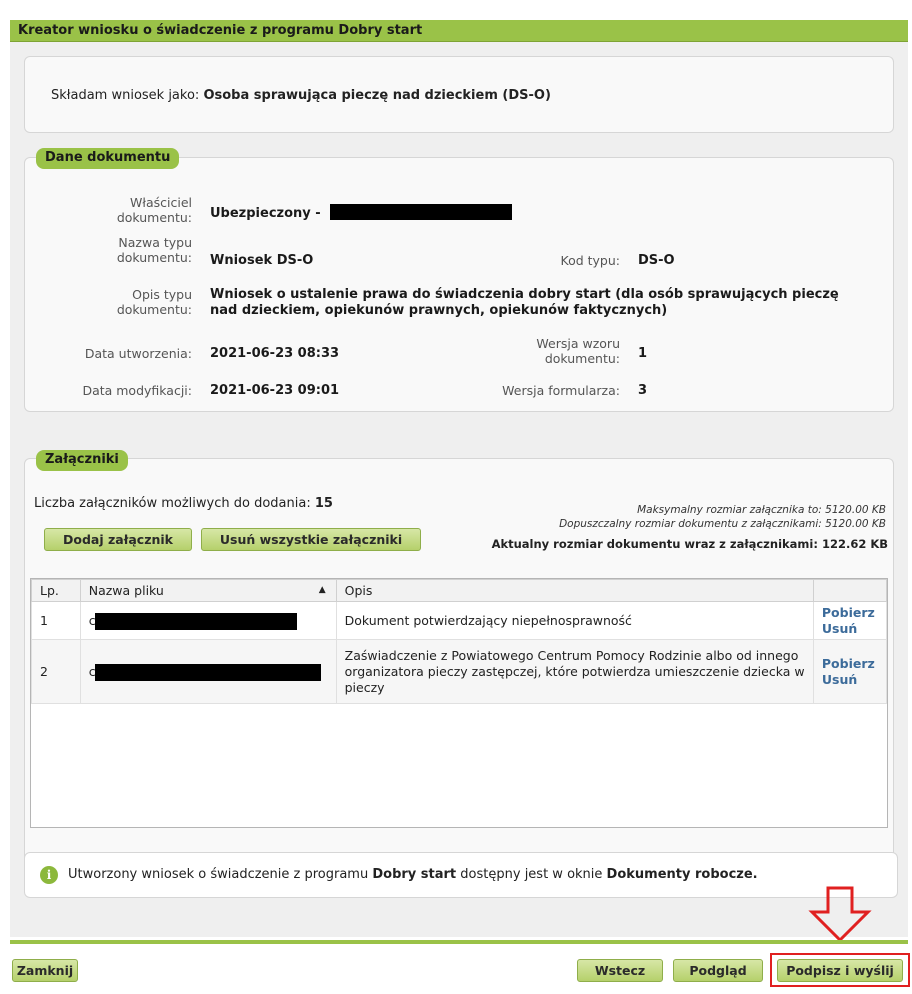 This screenshot has height=994, width=912. Describe the element at coordinates (265, 213) in the screenshot. I see `owner-value: Ubezpieczony -` at that location.